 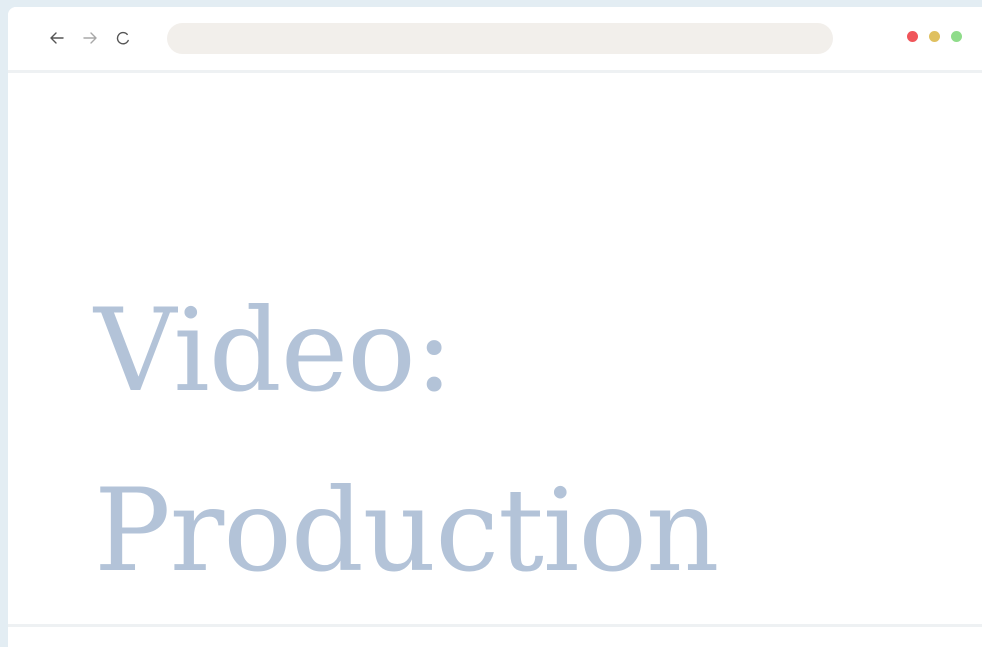 I want to click on page-title-line-2: Production, so click(x=406, y=530).